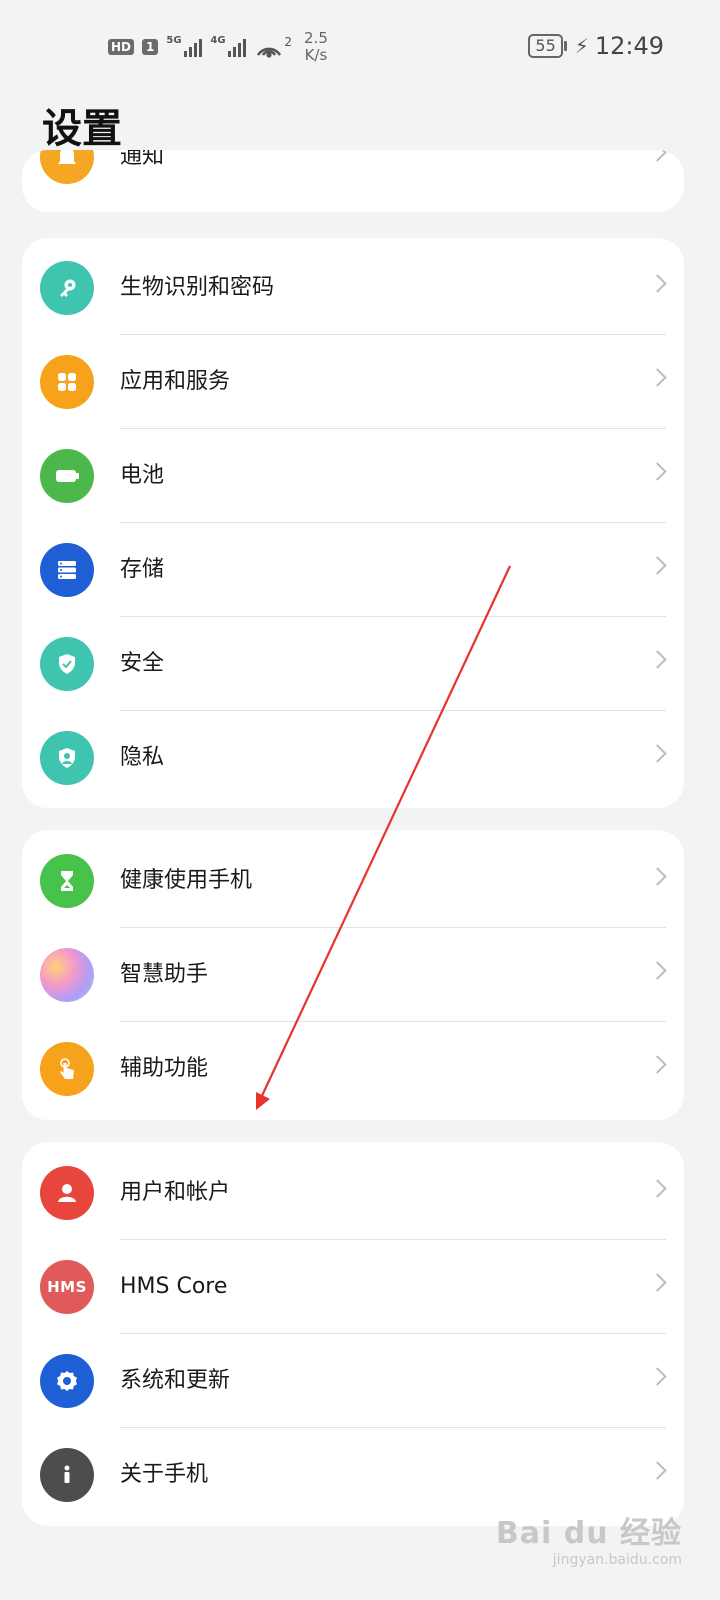 This screenshot has width=720, height=1600. What do you see at coordinates (353, 1069) in the screenshot?
I see `settings-item-accessibility: 辅助功能` at bounding box center [353, 1069].